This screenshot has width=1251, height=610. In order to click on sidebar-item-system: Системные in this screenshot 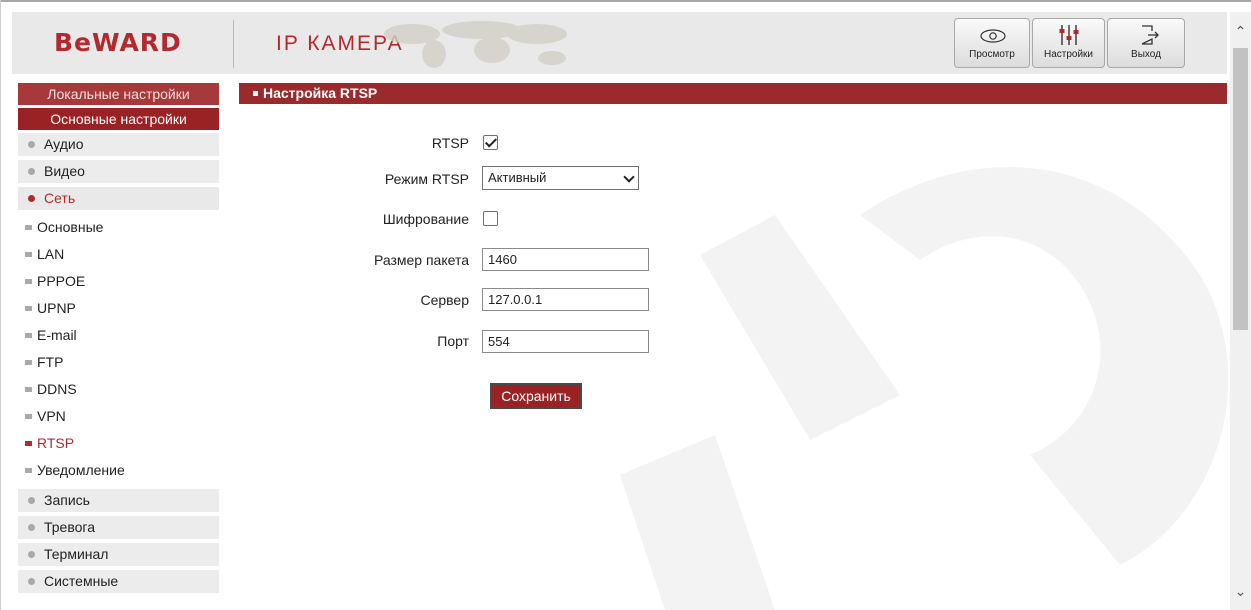, I will do `click(118, 581)`.